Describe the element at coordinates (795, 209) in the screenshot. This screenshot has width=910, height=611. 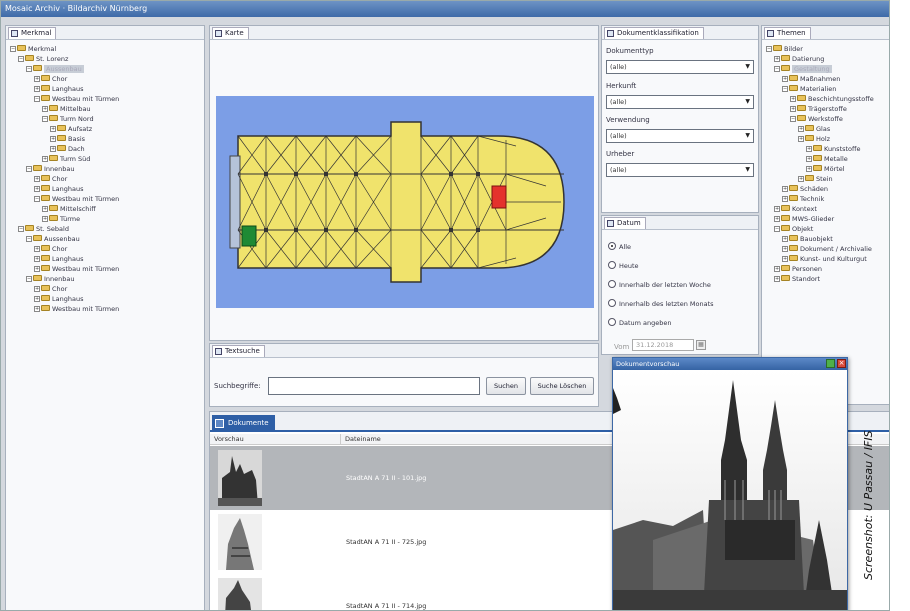
I see `topics-tree-node: + Kontext` at that location.